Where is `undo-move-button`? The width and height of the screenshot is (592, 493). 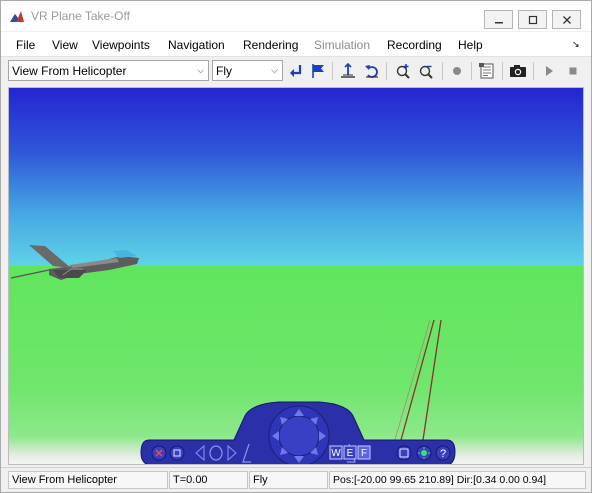 undo-move-button is located at coordinates (372, 71).